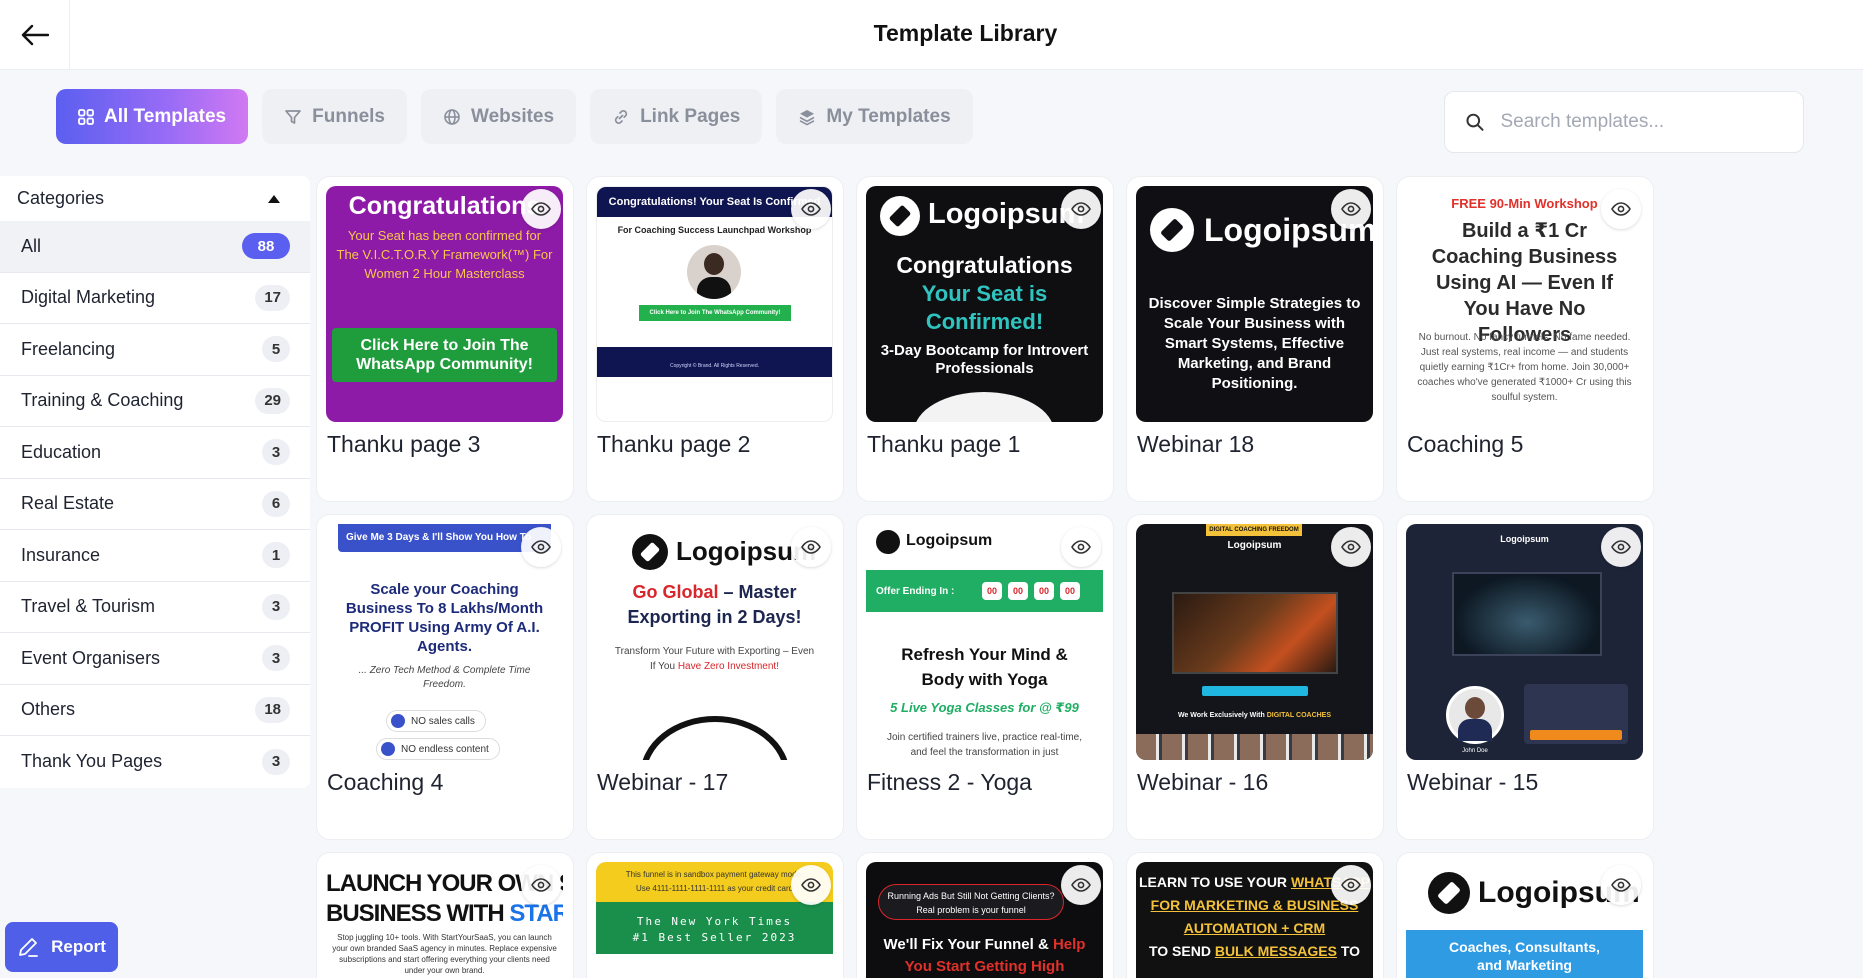 The height and width of the screenshot is (978, 1863). Describe the element at coordinates (155, 607) in the screenshot. I see `category-travel-tourism: Travel & Tourism 3` at that location.